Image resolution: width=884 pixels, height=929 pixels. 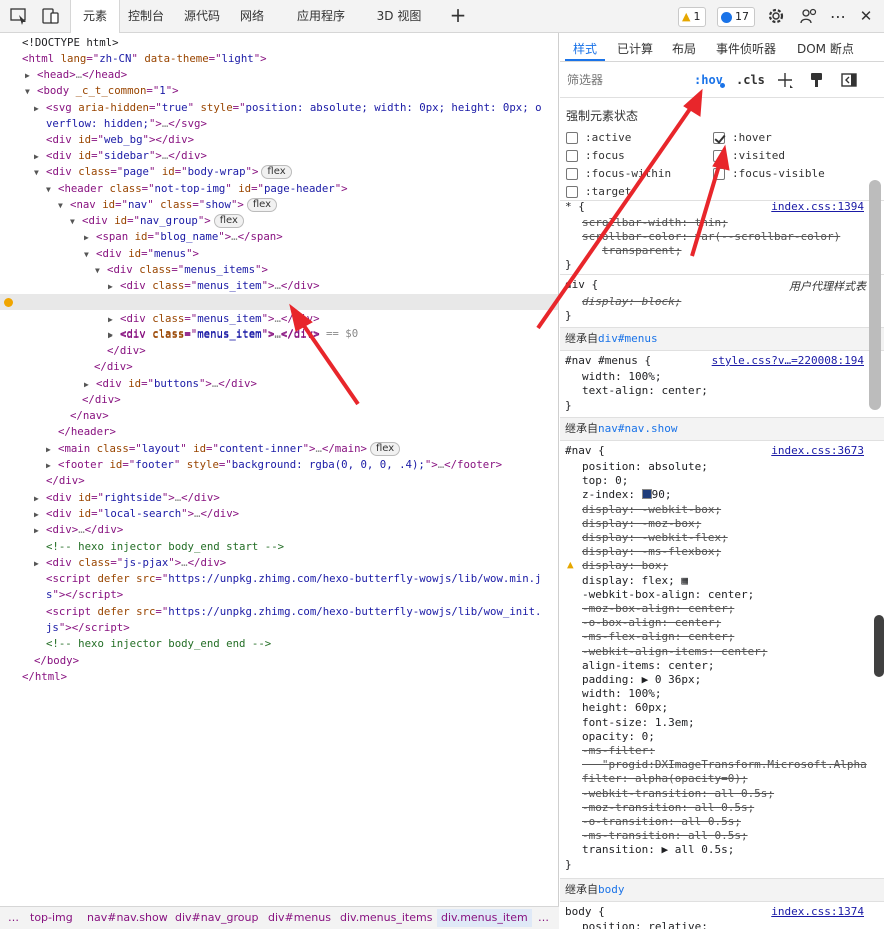 What do you see at coordinates (776, 16) in the screenshot?
I see `gear-icon` at bounding box center [776, 16].